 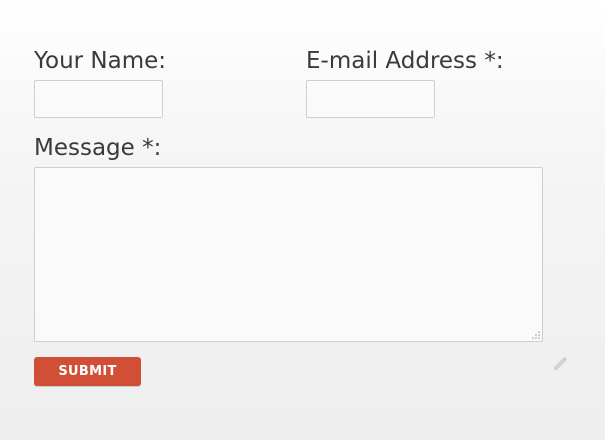 I want to click on email-label: E-mail Address *:, so click(x=405, y=61).